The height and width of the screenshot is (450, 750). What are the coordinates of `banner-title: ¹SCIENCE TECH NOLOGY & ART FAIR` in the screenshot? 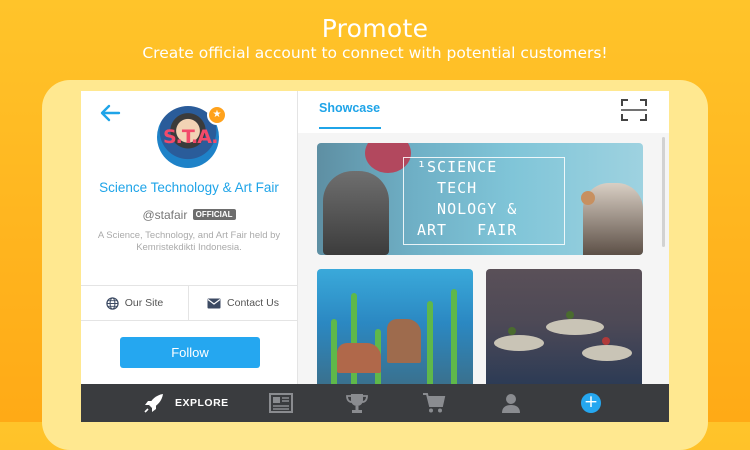 It's located at (467, 198).